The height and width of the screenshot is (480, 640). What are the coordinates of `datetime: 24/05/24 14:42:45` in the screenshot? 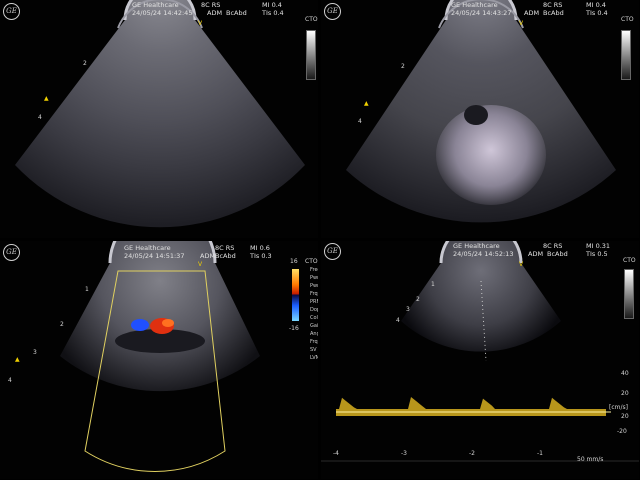 It's located at (162, 13).